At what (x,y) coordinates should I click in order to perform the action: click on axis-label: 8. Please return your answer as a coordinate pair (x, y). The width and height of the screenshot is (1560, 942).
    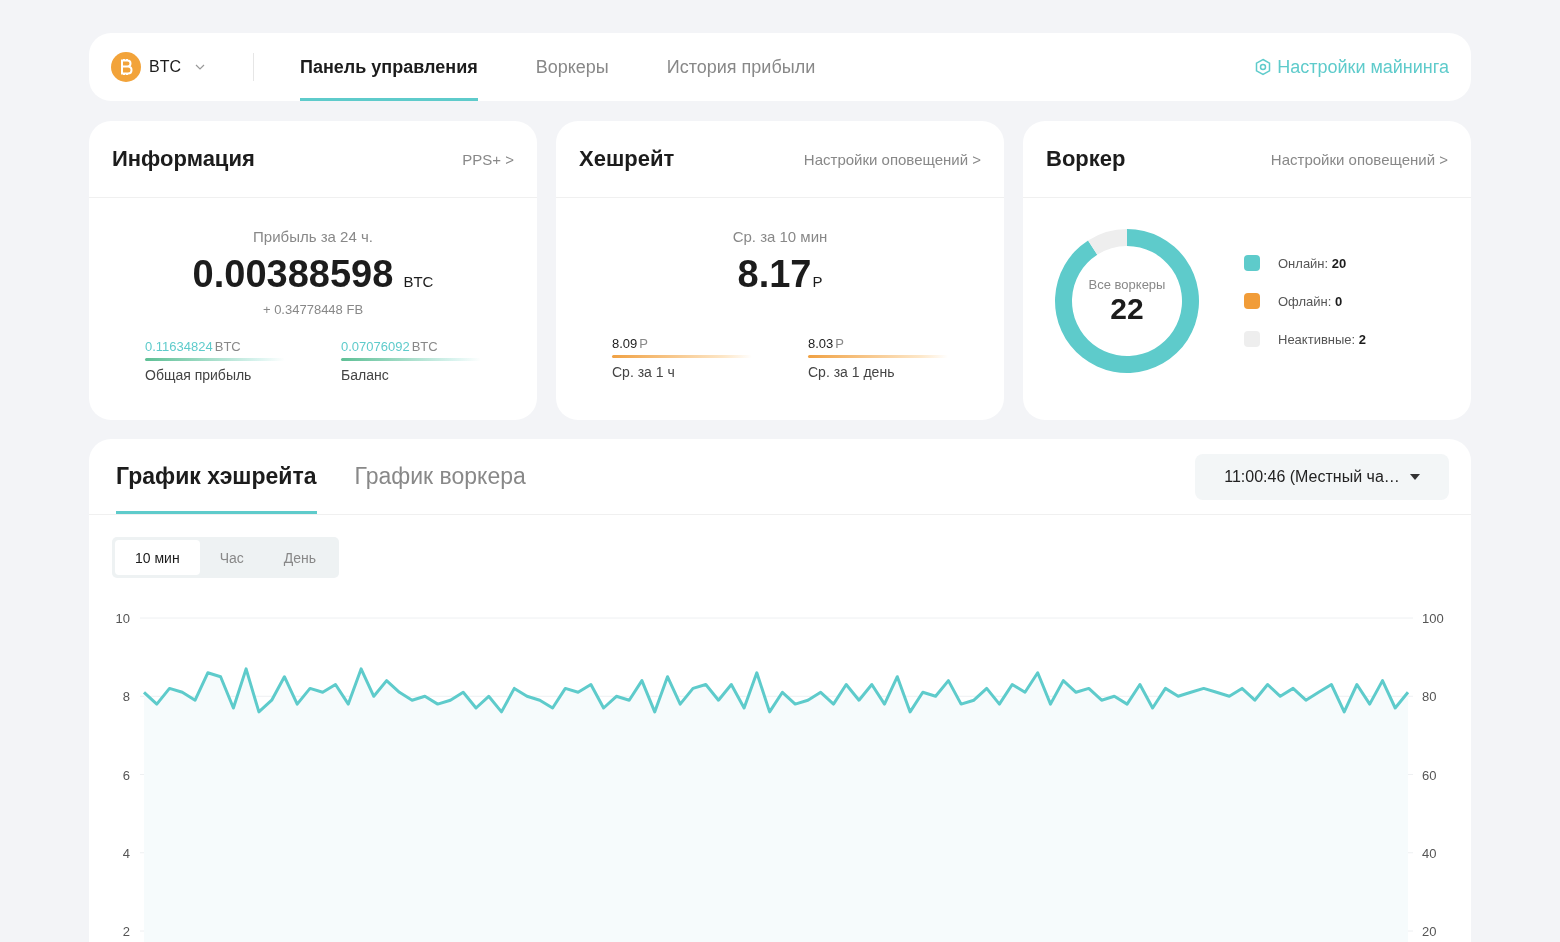
    Looking at the image, I should click on (126, 697).